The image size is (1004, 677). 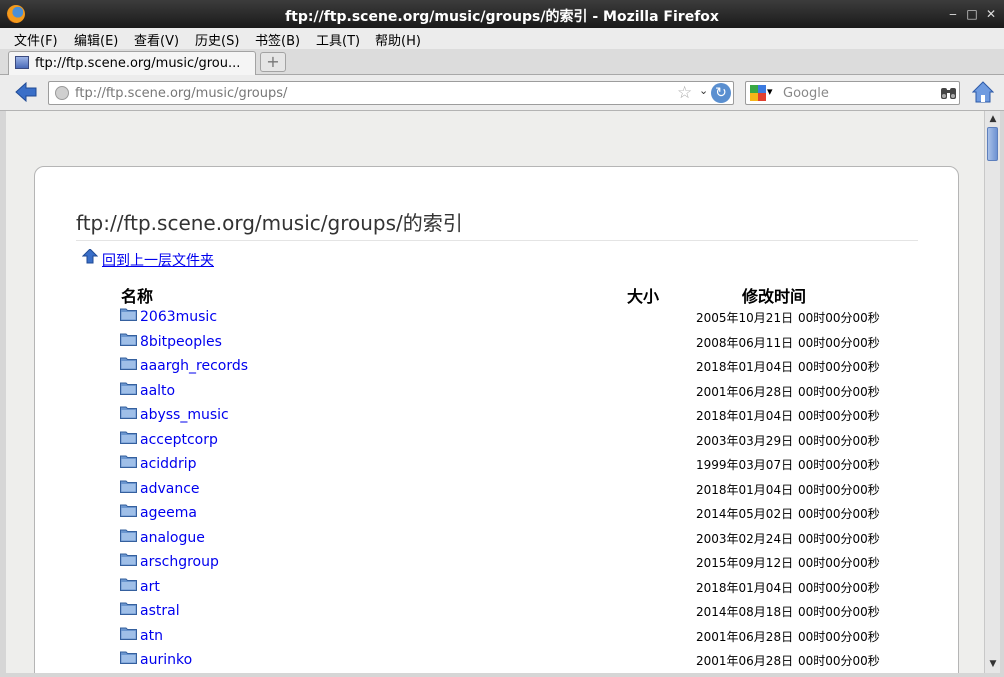 I want to click on folder-link: advance, so click(x=170, y=489).